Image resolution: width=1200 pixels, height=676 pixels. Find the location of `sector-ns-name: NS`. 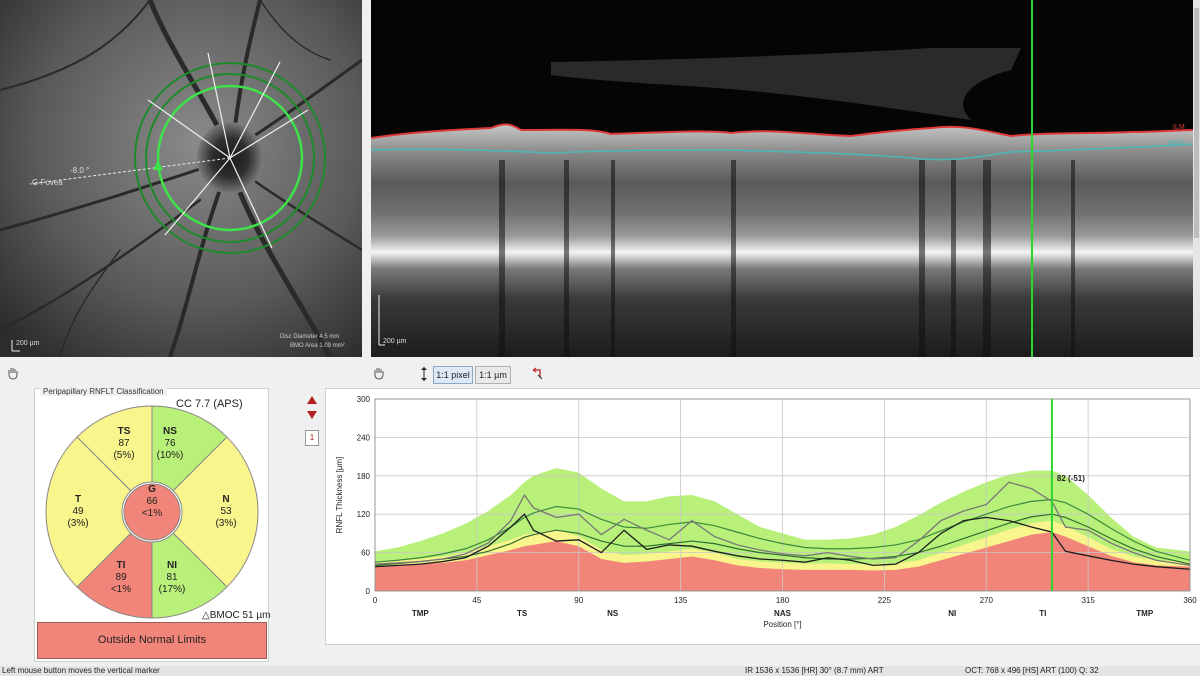

sector-ns-name: NS is located at coordinates (170, 431).